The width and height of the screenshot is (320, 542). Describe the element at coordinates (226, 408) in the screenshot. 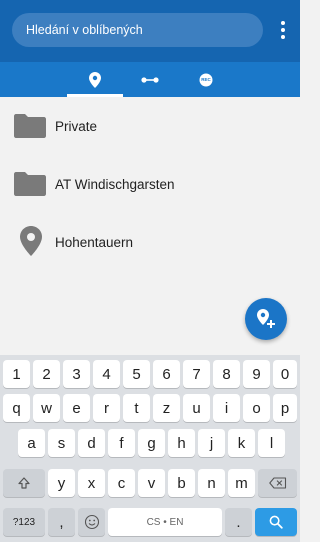

I see `key: i` at that location.